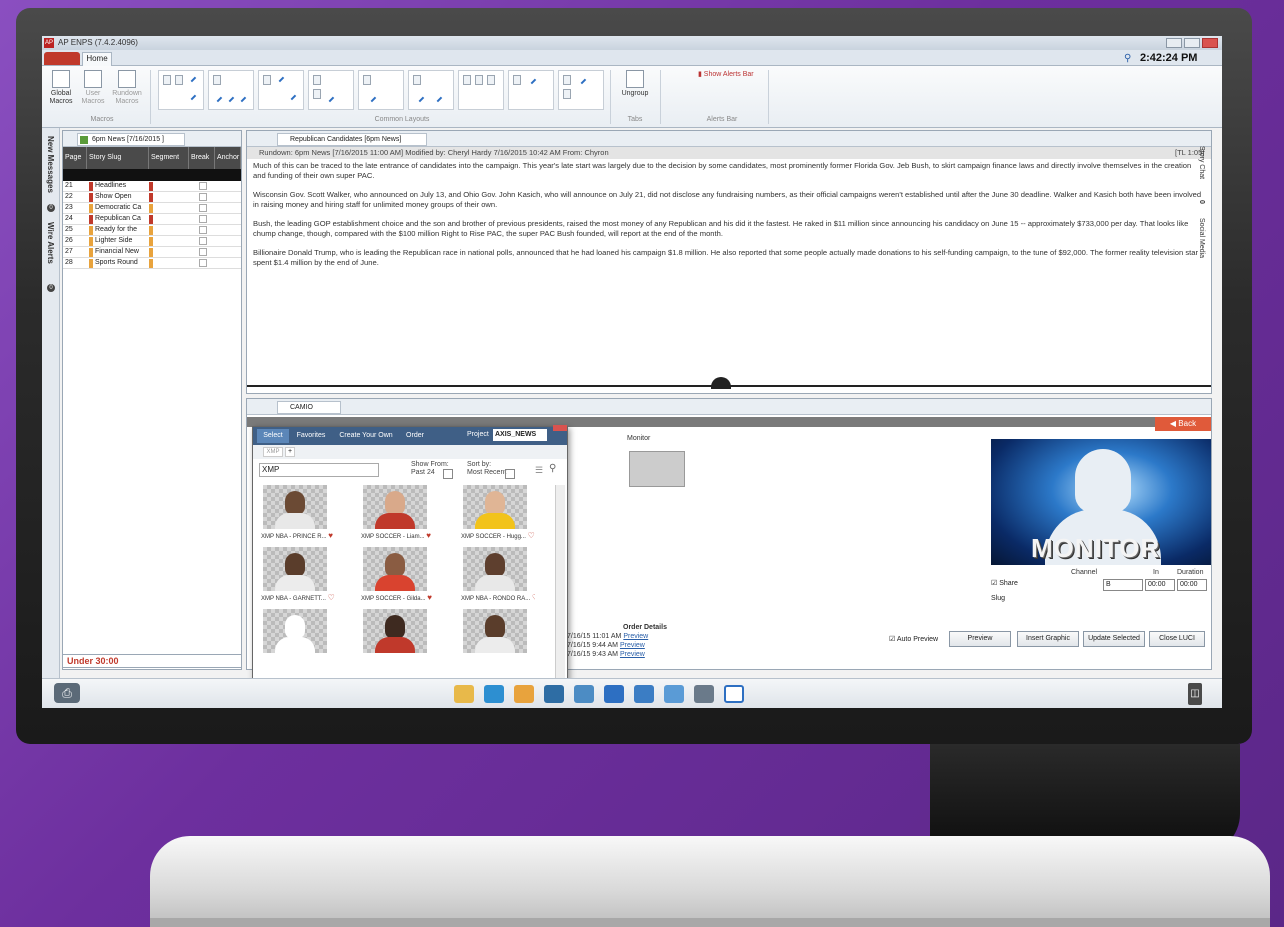 The image size is (1284, 927). Describe the element at coordinates (67, 693) in the screenshot. I see `printer-icon: ⎙` at that location.